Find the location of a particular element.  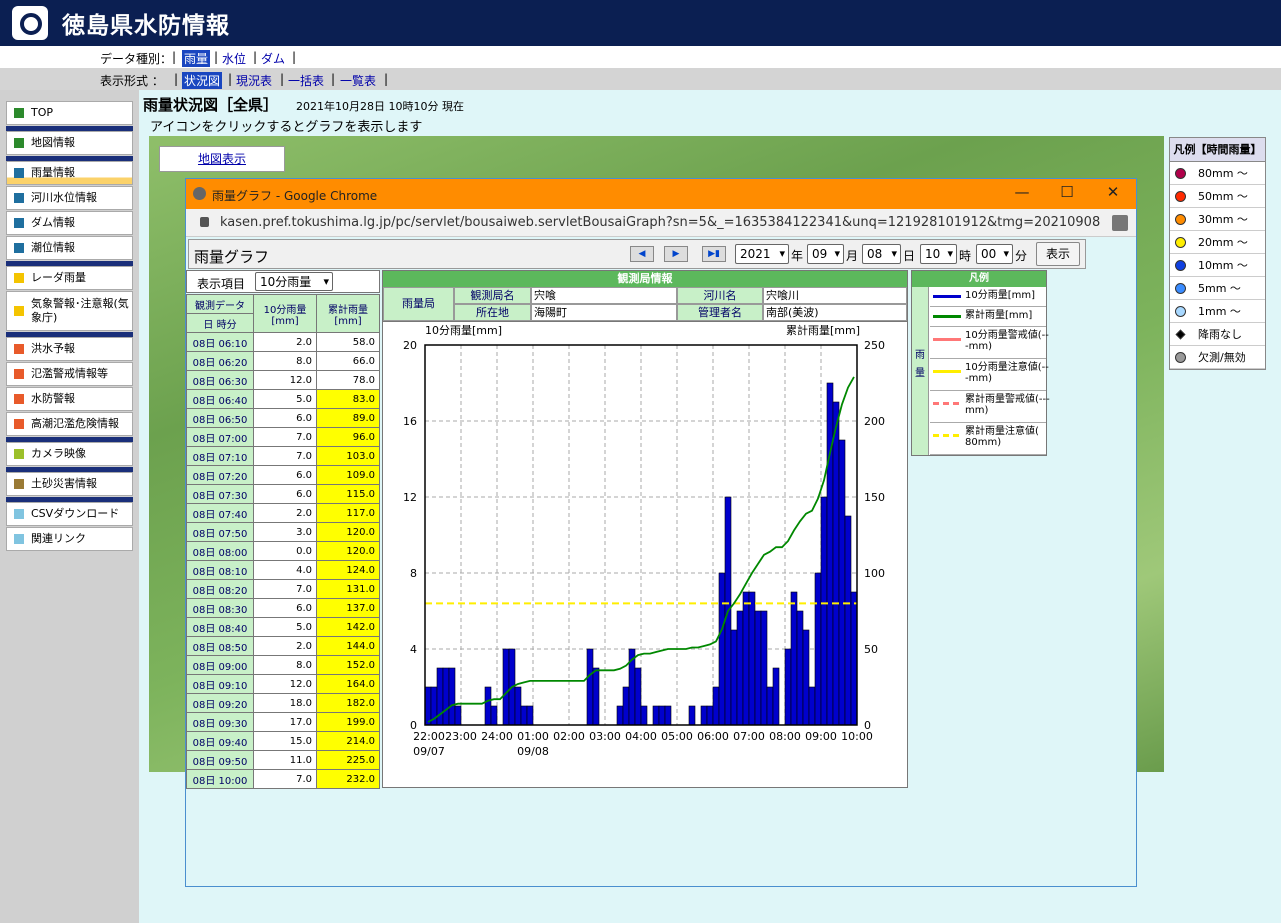

table-cell: 131.0 is located at coordinates (348, 589).